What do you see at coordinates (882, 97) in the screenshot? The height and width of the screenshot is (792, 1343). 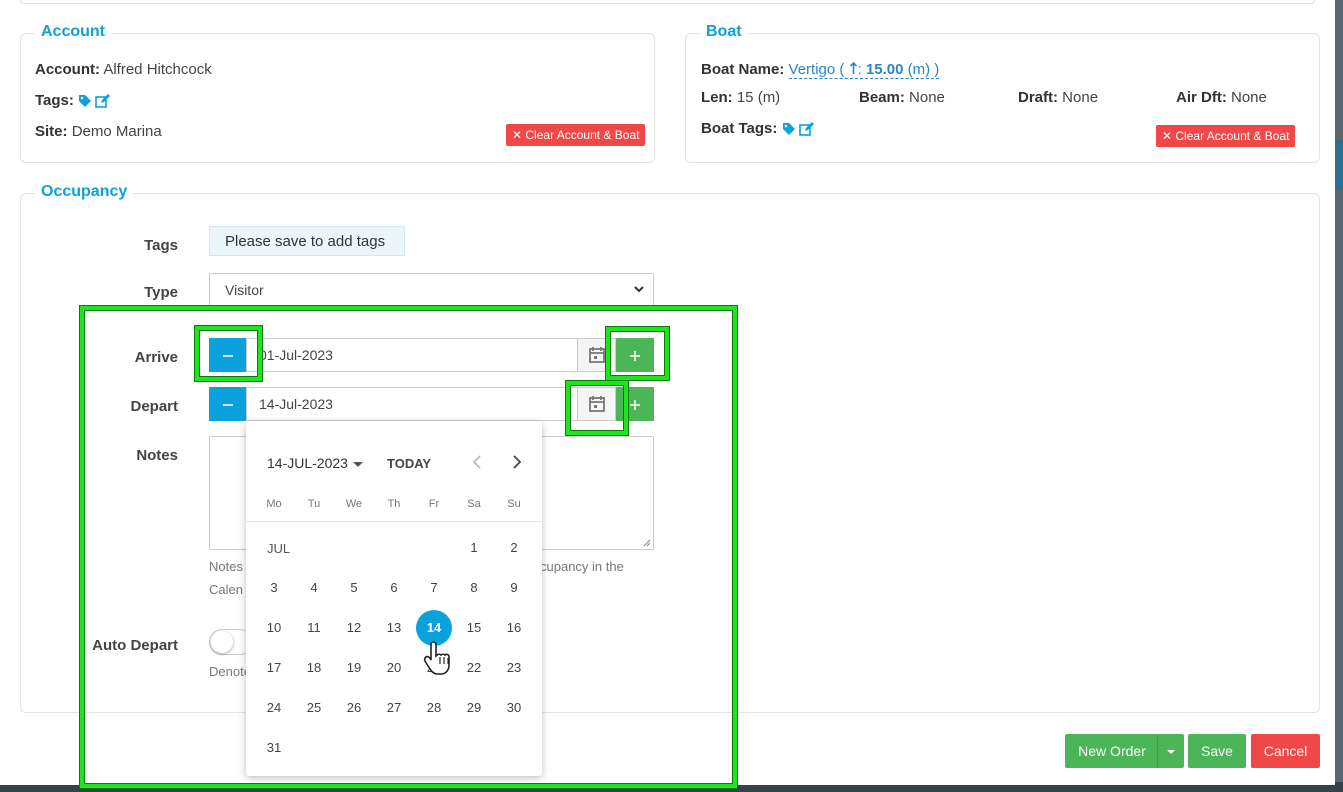 I see `beam-label: Beam:` at bounding box center [882, 97].